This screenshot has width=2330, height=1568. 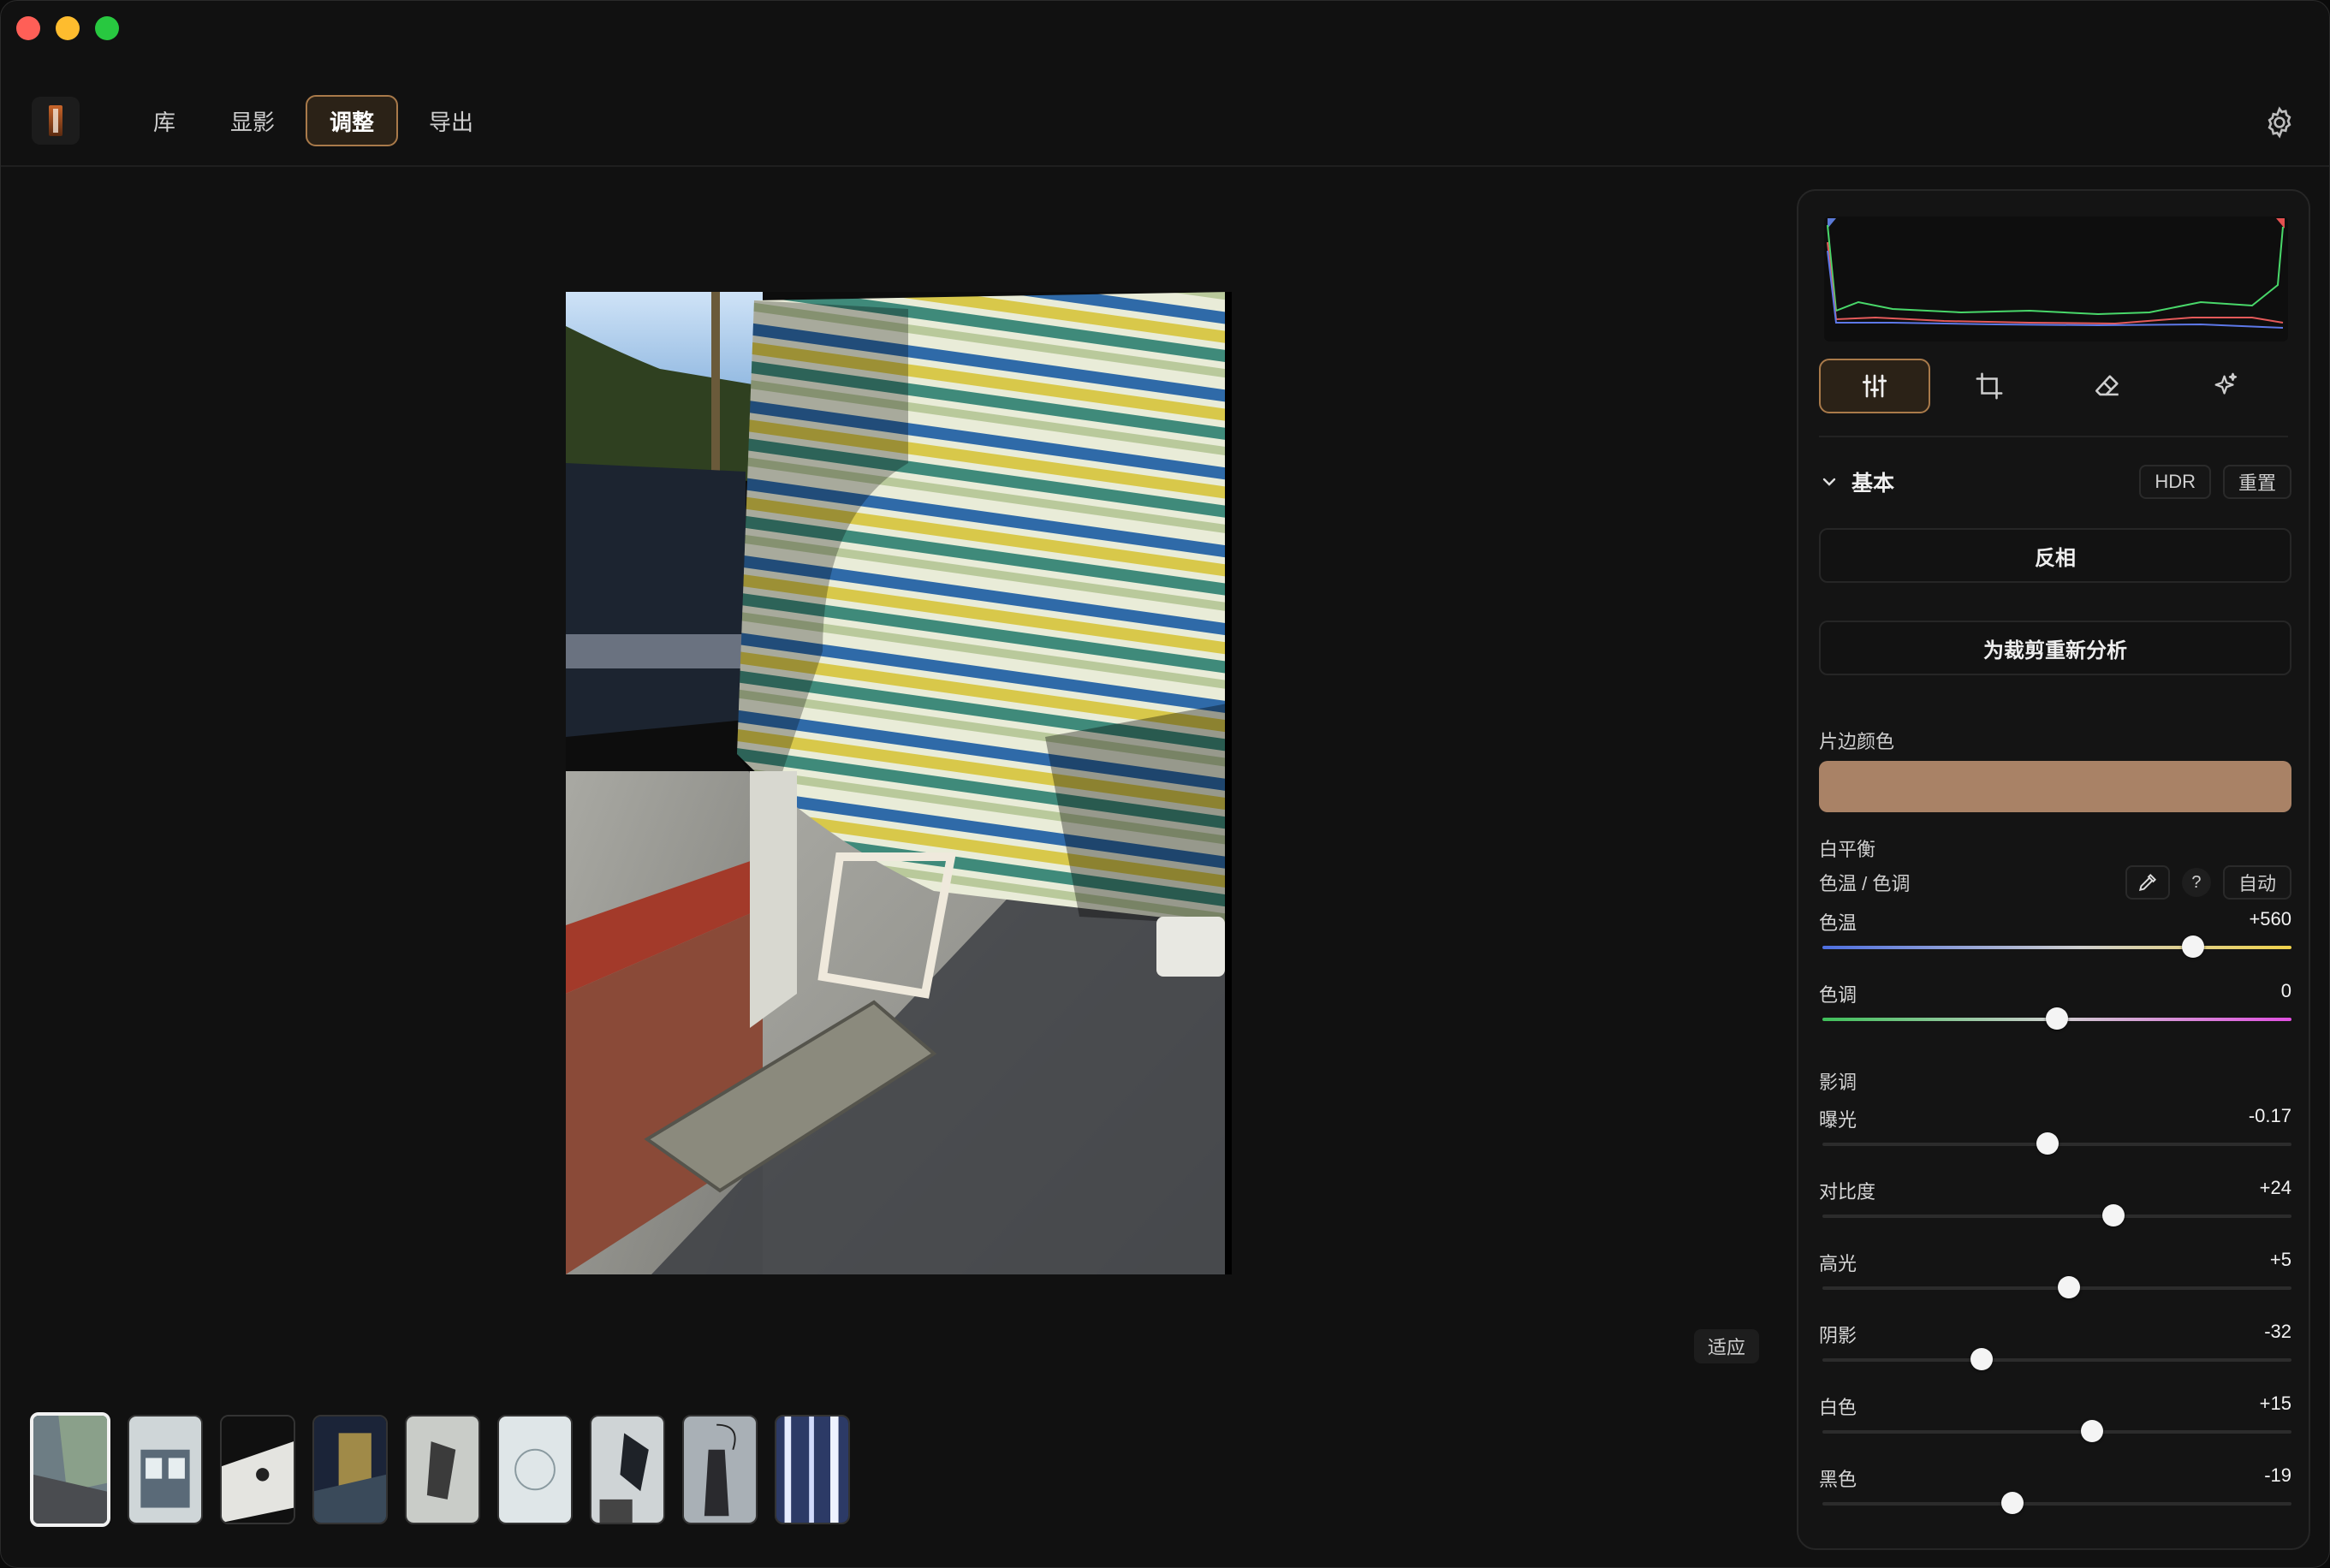 I want to click on slider-label: 高光, so click(x=1838, y=1263).